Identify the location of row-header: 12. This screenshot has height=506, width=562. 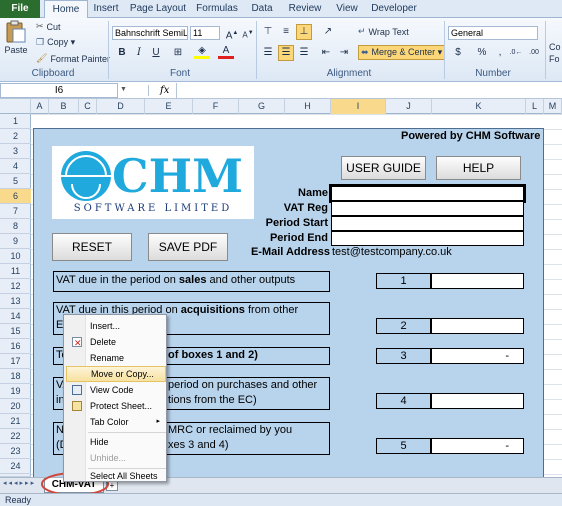
(15, 286).